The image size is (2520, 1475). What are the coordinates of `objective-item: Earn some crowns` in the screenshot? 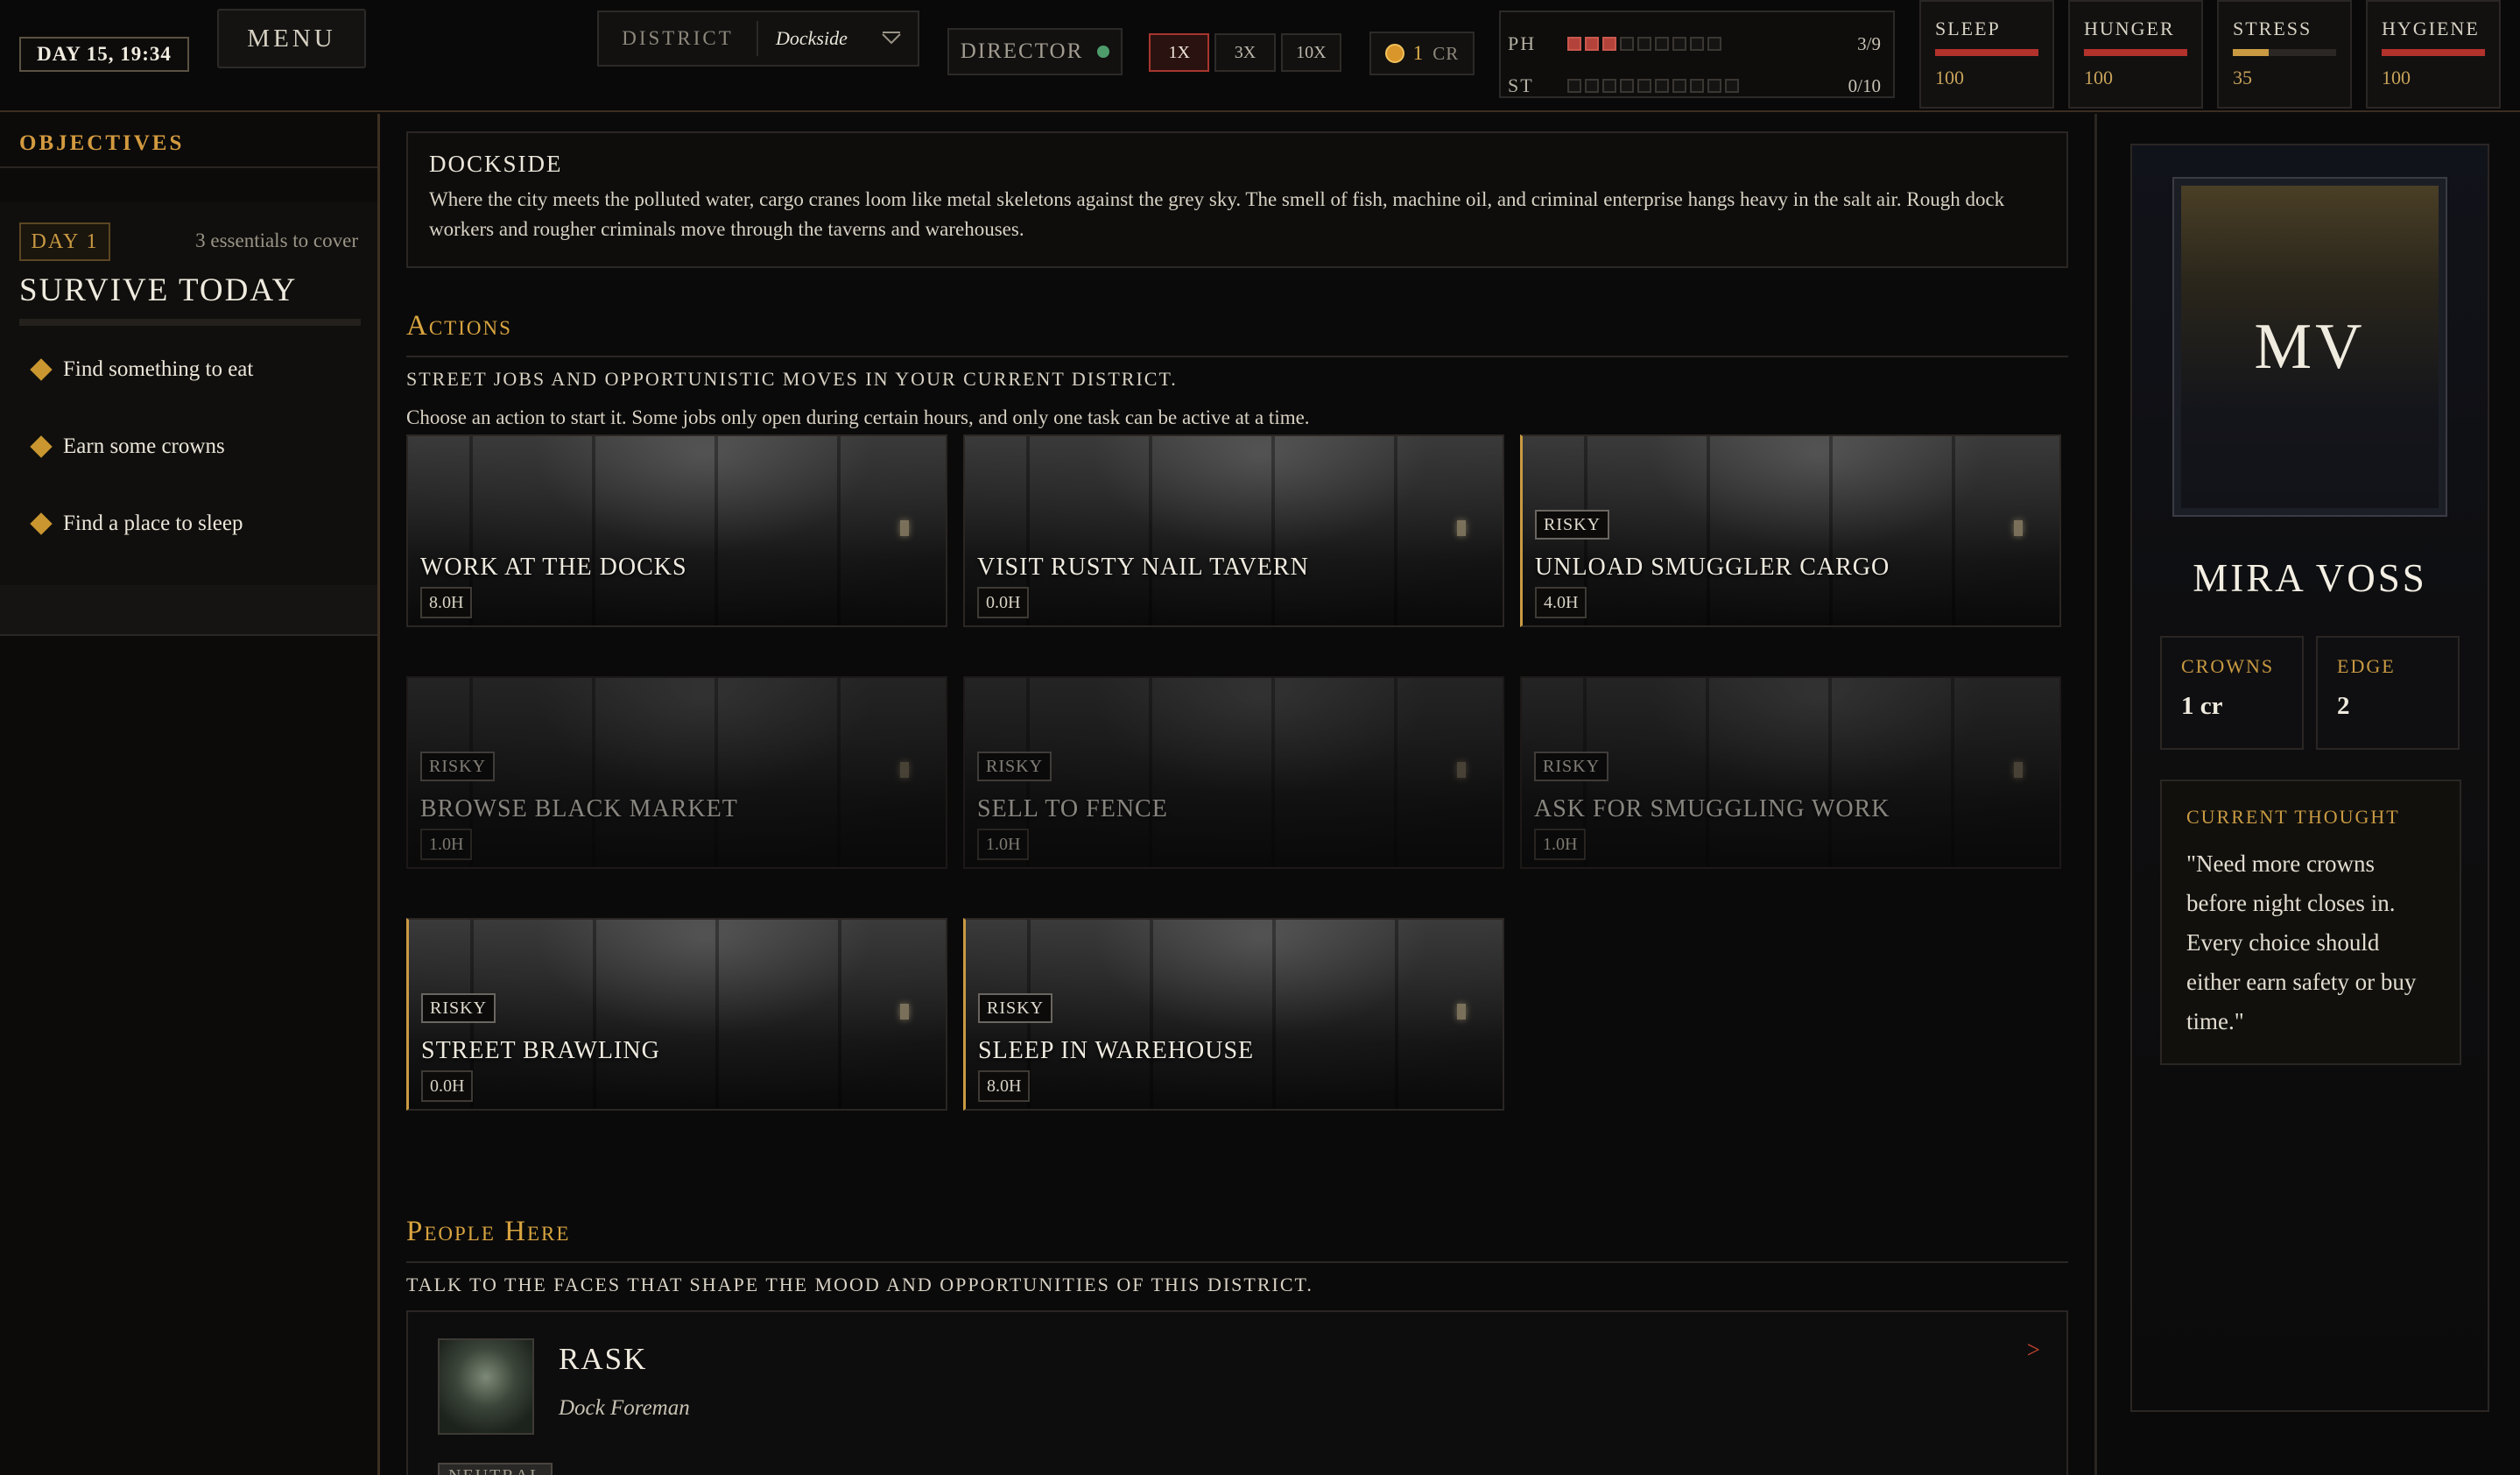 It's located at (128, 446).